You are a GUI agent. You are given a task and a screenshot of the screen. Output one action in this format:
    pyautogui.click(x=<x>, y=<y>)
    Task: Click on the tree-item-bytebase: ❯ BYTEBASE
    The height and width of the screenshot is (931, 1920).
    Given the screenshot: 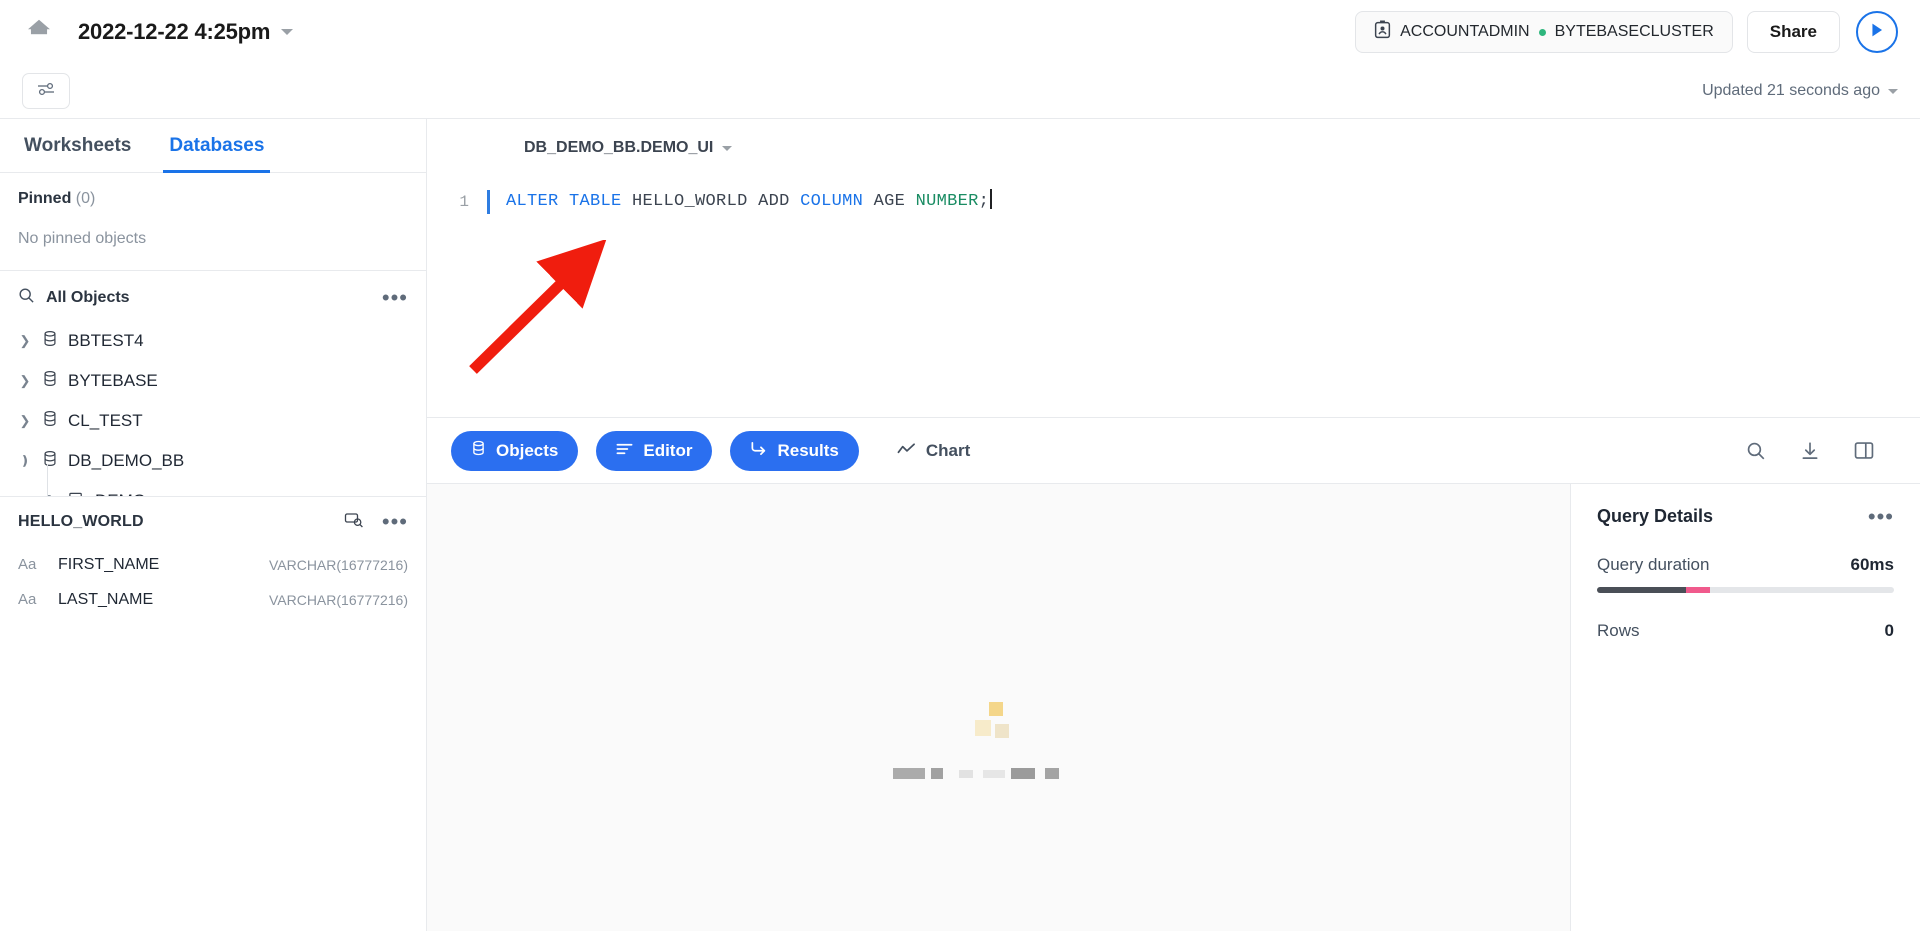 What is the action you would take?
    pyautogui.click(x=213, y=381)
    